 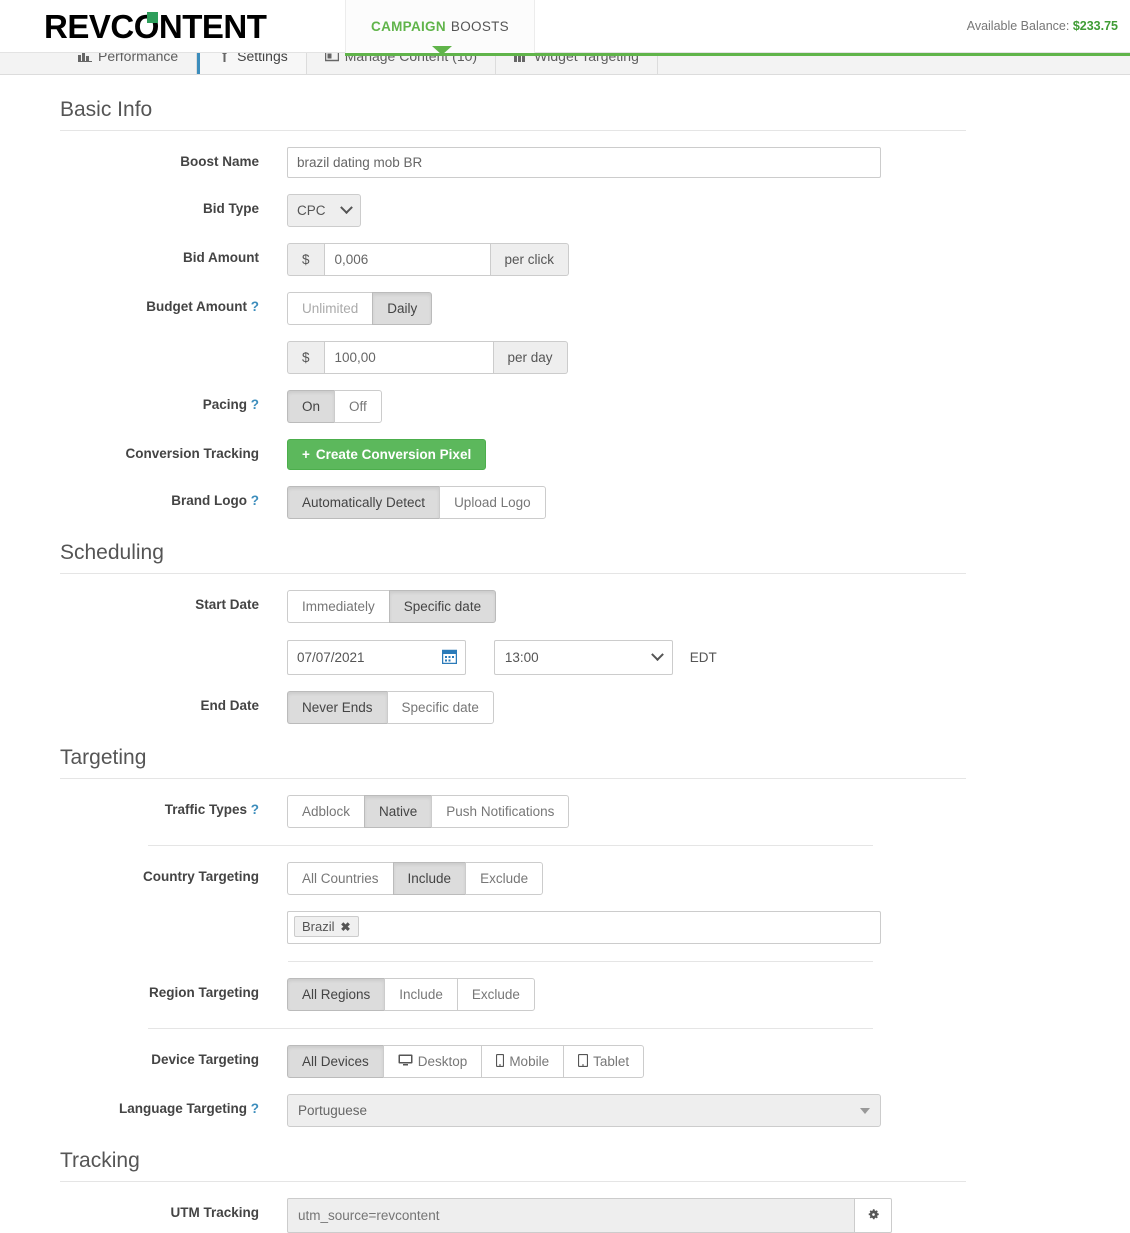 I want to click on budget-currency-prefix: $, so click(x=305, y=357).